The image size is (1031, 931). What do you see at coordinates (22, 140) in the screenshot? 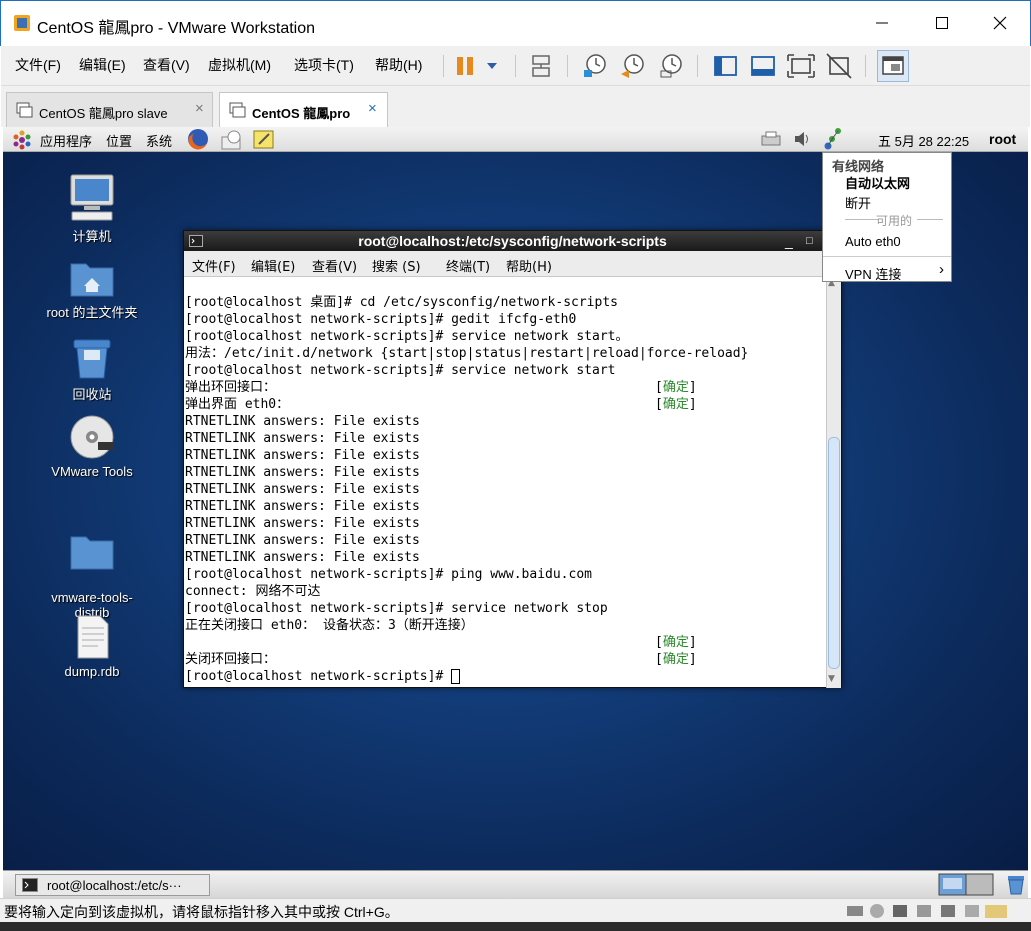
I see `gnome-foot-icon` at bounding box center [22, 140].